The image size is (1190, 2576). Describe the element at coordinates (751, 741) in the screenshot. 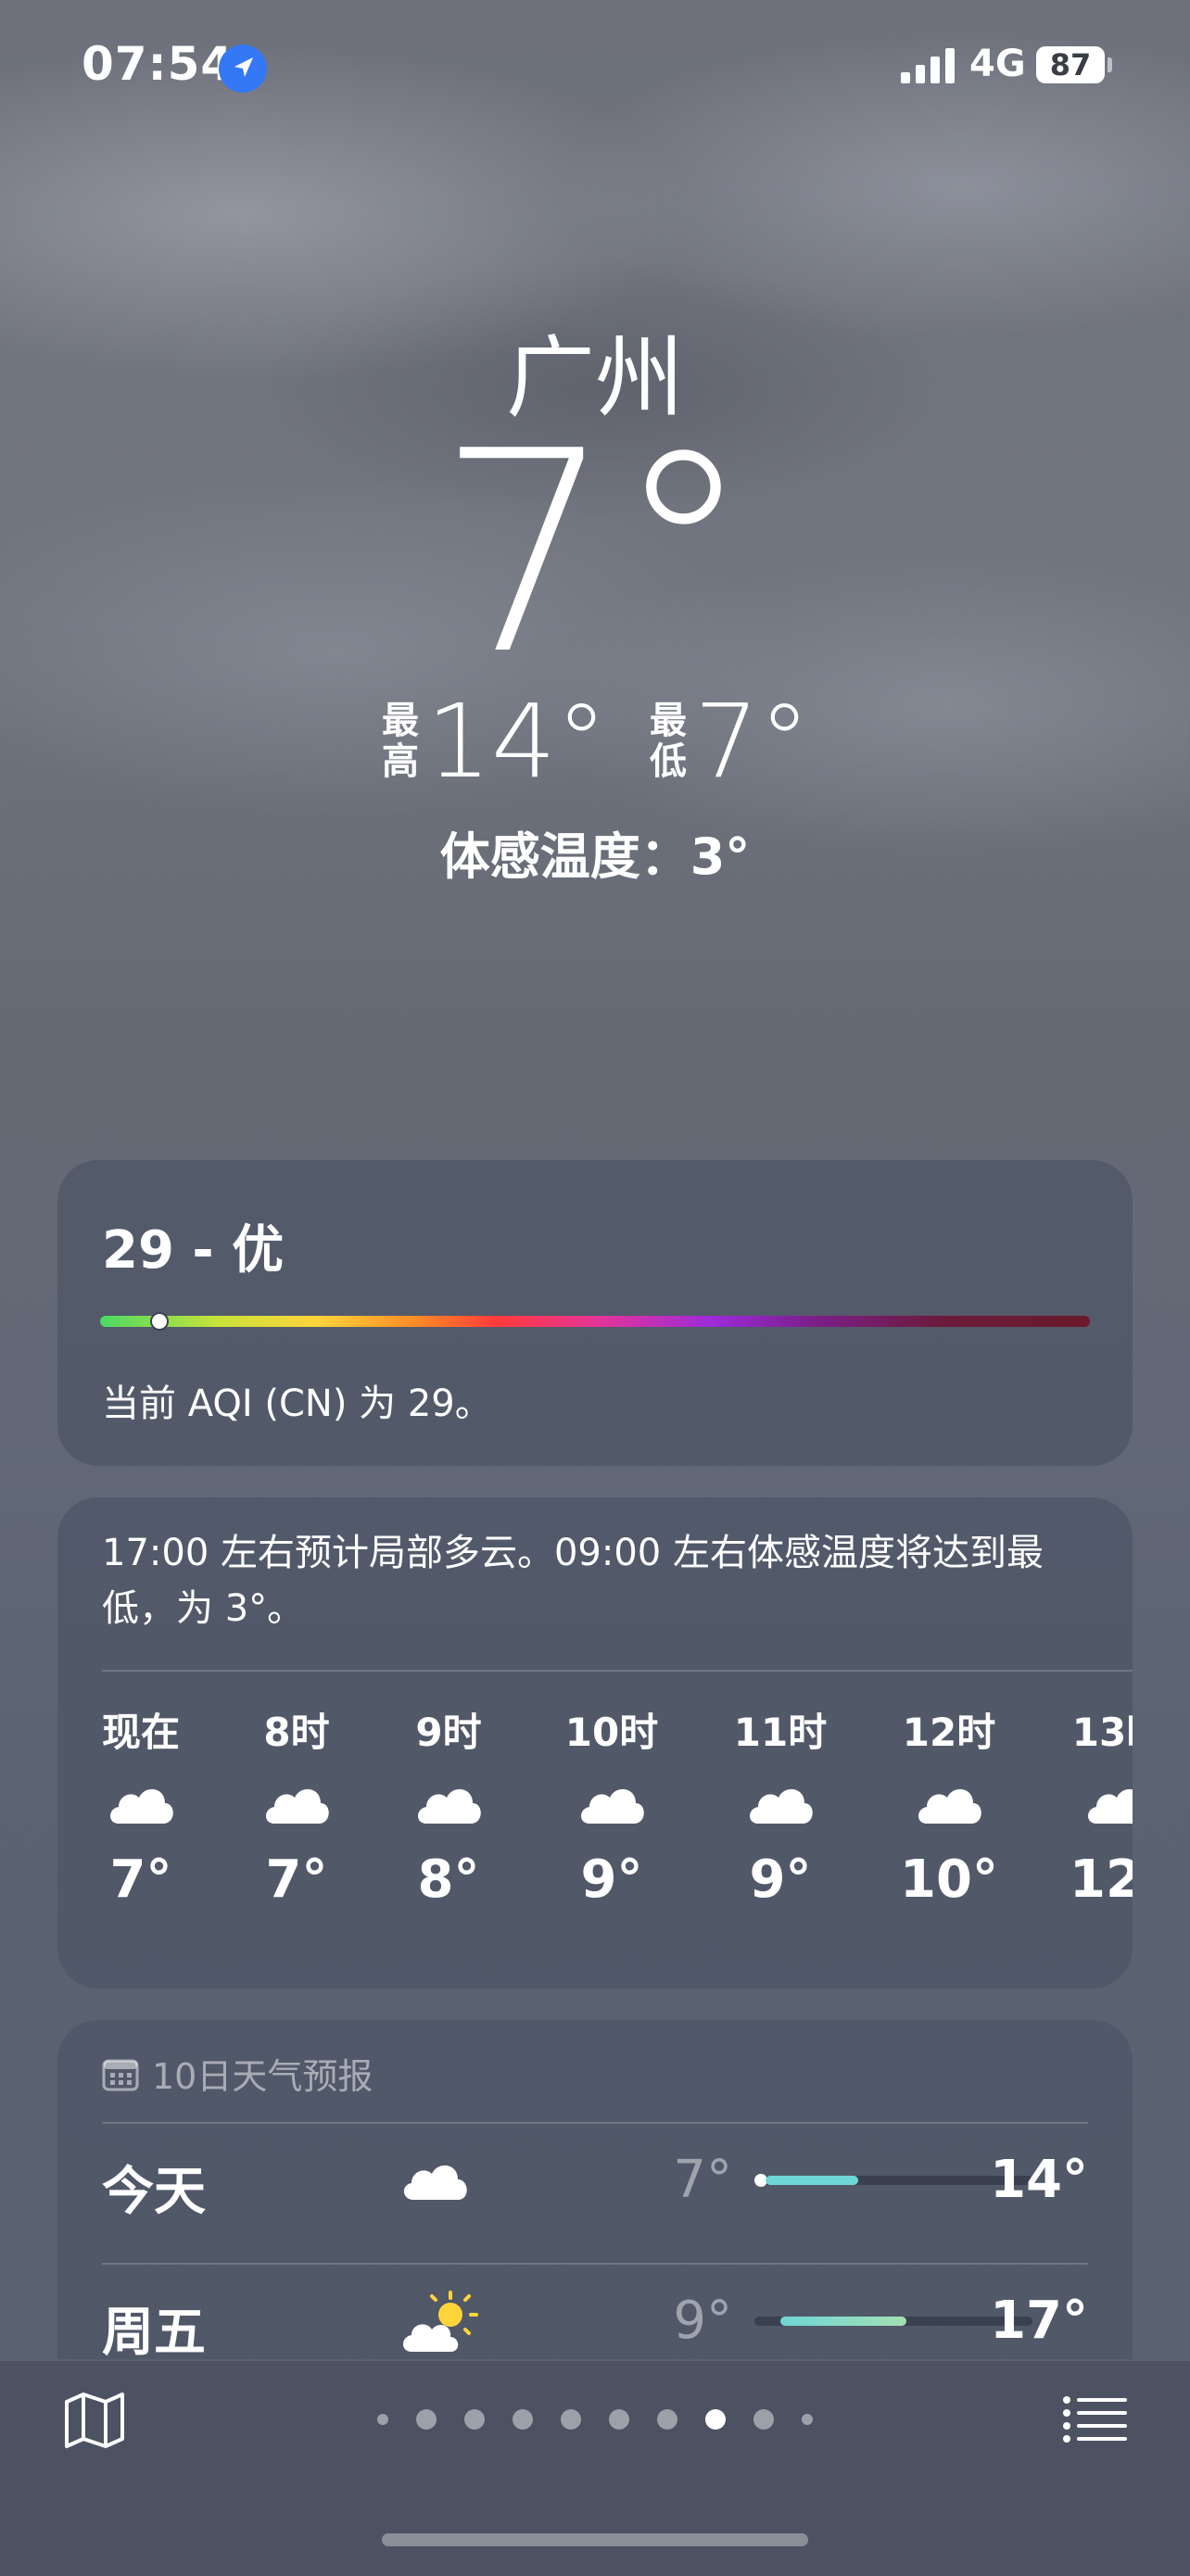

I see `low-temp: 7°` at that location.